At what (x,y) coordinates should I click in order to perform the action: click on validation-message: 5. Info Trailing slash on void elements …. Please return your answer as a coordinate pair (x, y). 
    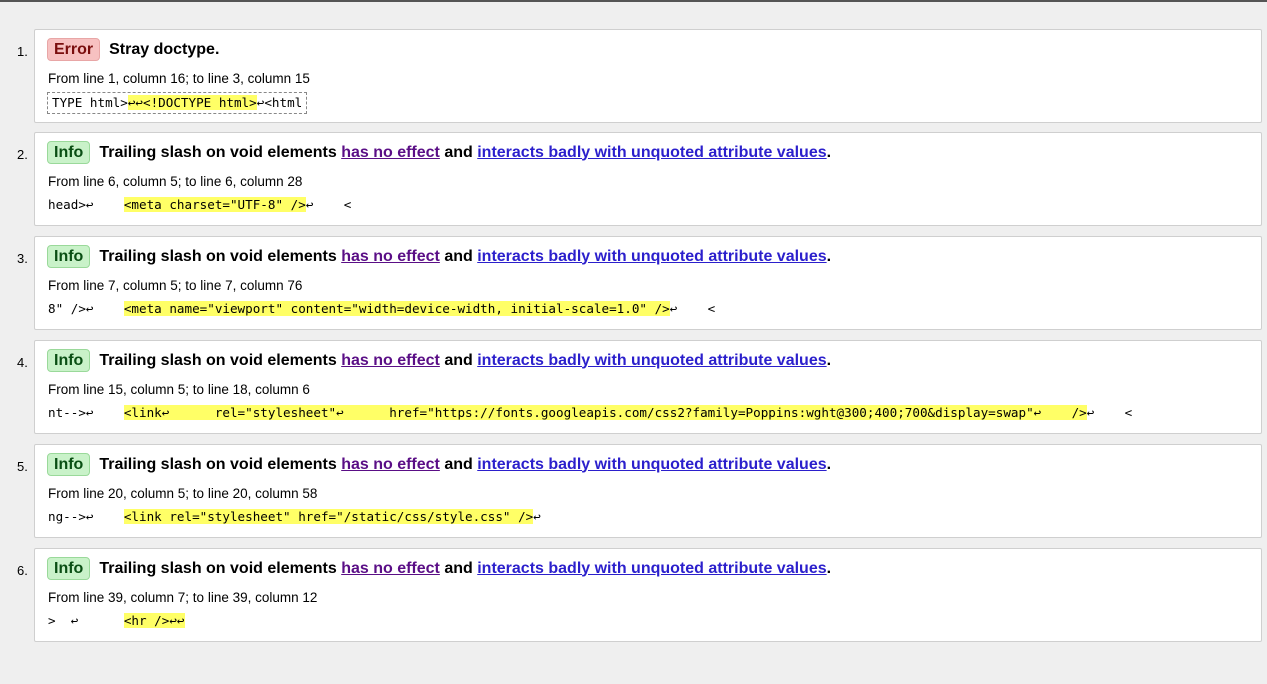
    Looking at the image, I should click on (639, 491).